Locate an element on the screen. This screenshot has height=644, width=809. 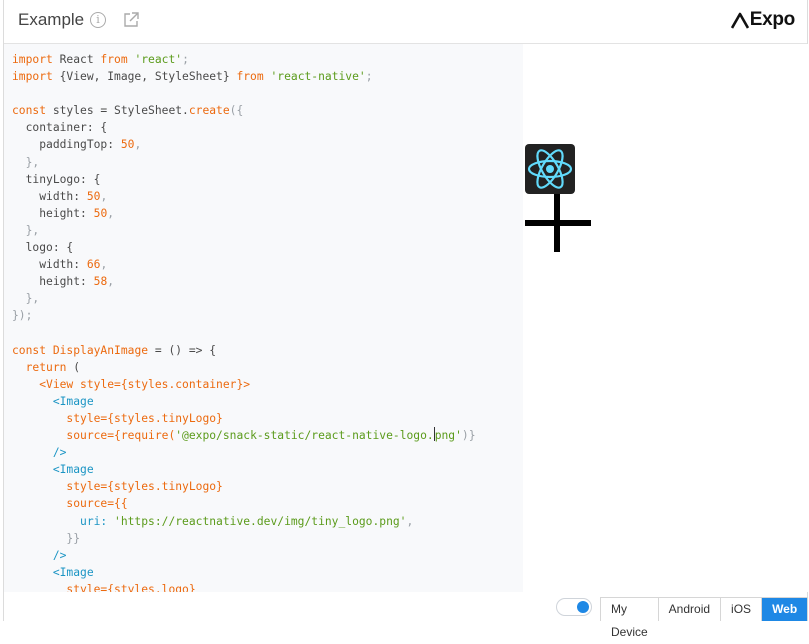
expo-brand: Expo is located at coordinates (763, 20).